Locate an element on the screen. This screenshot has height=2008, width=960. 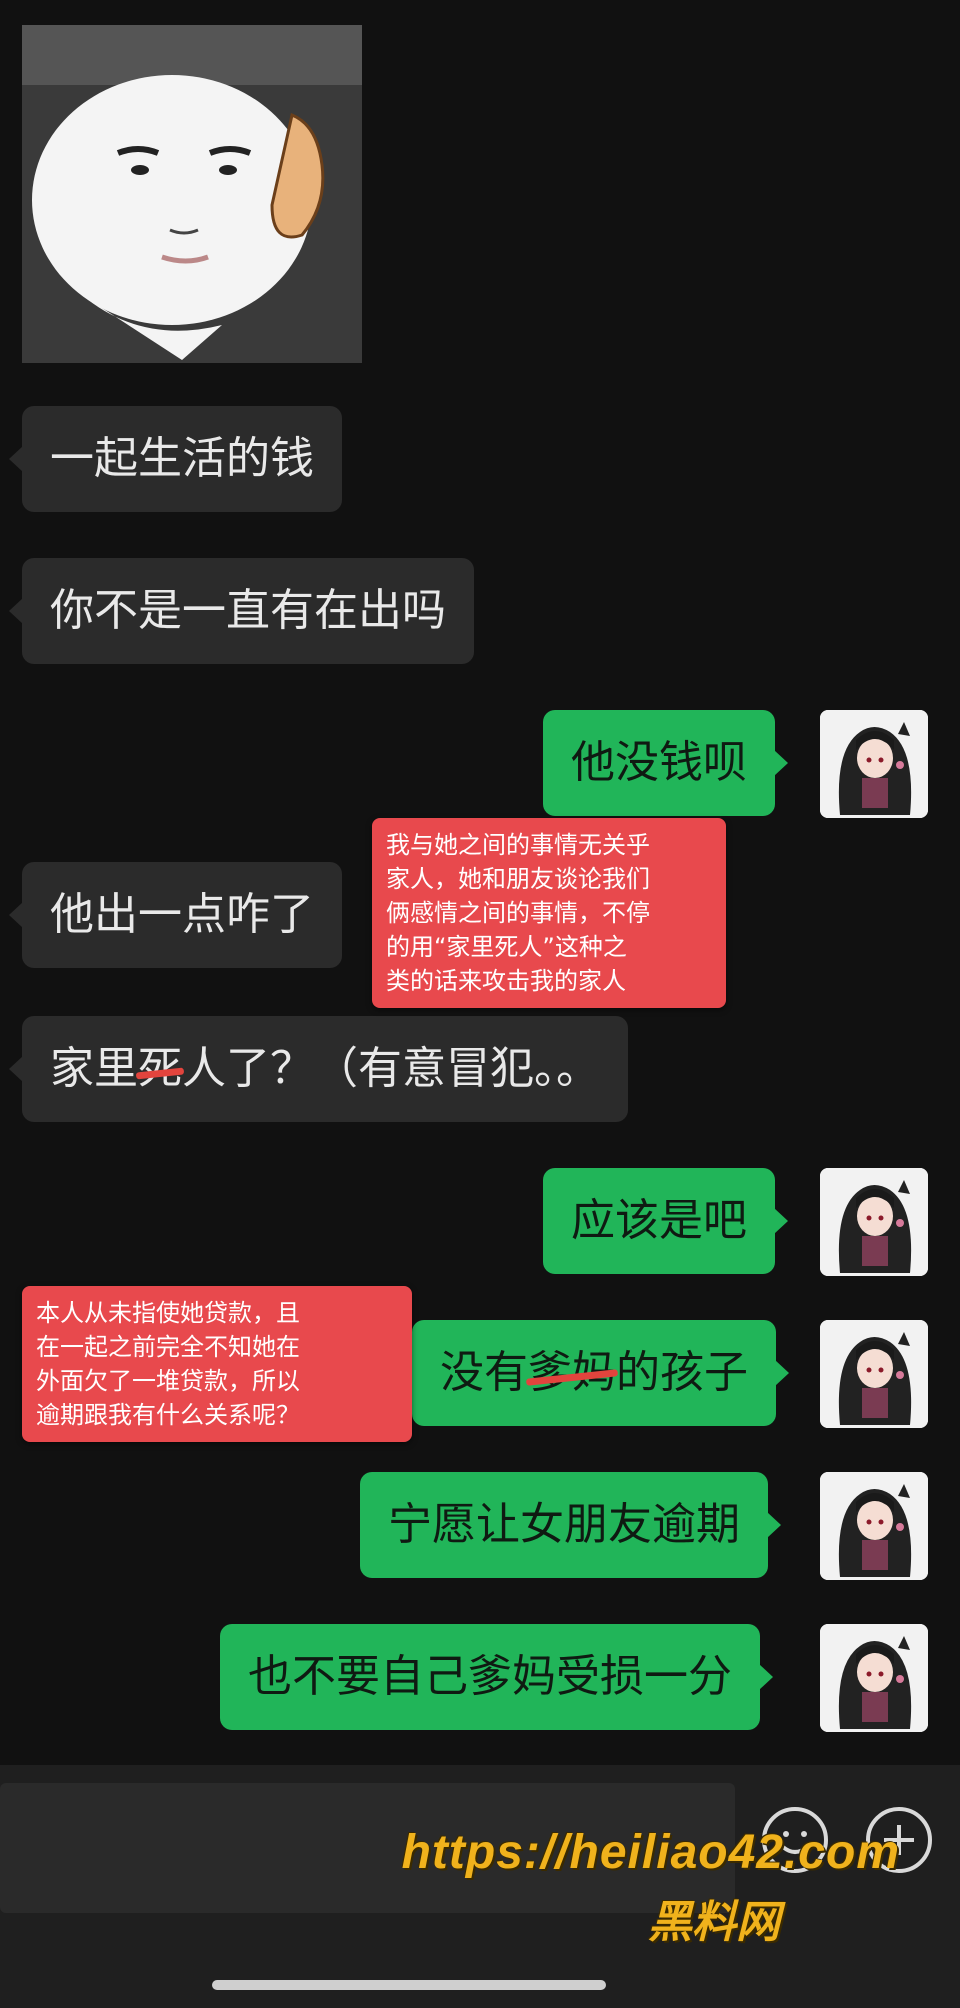
chat-message-right: 应该是吧 is located at coordinates (665, 1221).